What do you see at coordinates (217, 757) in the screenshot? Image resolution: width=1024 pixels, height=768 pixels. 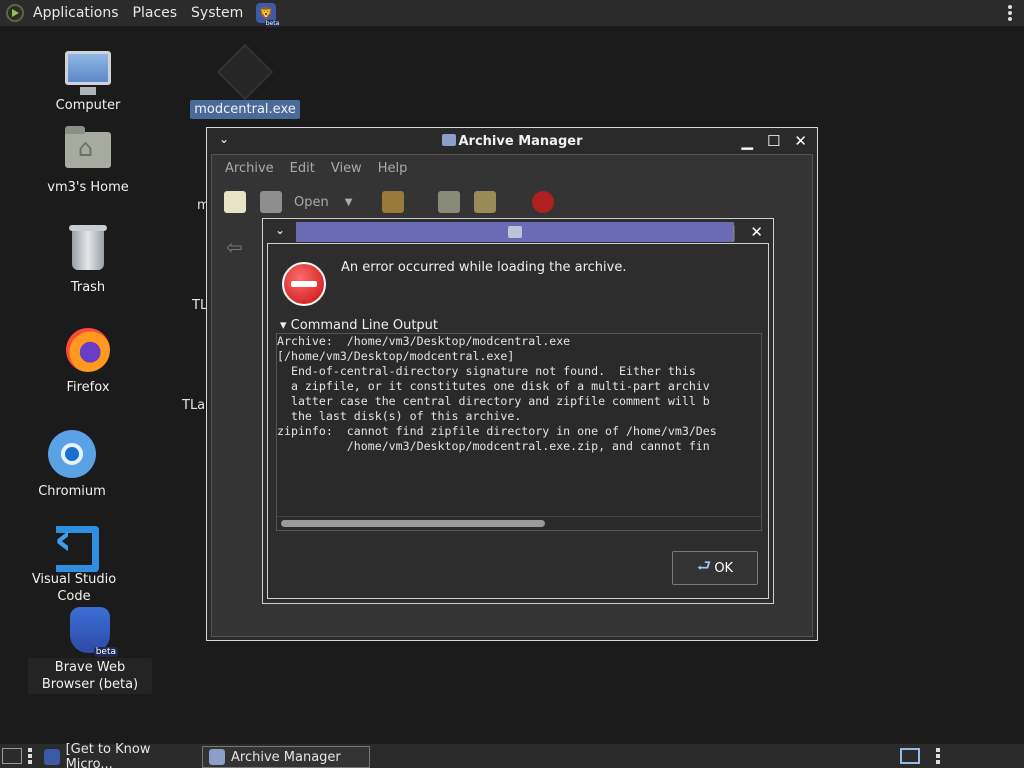 I see `archive-task-icon` at bounding box center [217, 757].